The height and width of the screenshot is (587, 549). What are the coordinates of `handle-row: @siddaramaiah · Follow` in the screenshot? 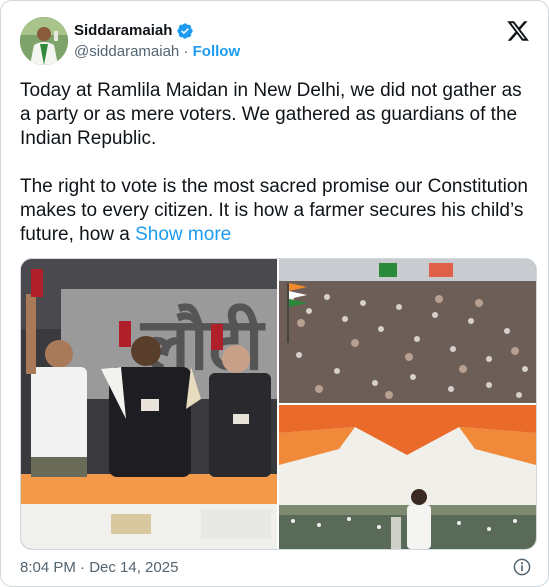 It's located at (157, 52).